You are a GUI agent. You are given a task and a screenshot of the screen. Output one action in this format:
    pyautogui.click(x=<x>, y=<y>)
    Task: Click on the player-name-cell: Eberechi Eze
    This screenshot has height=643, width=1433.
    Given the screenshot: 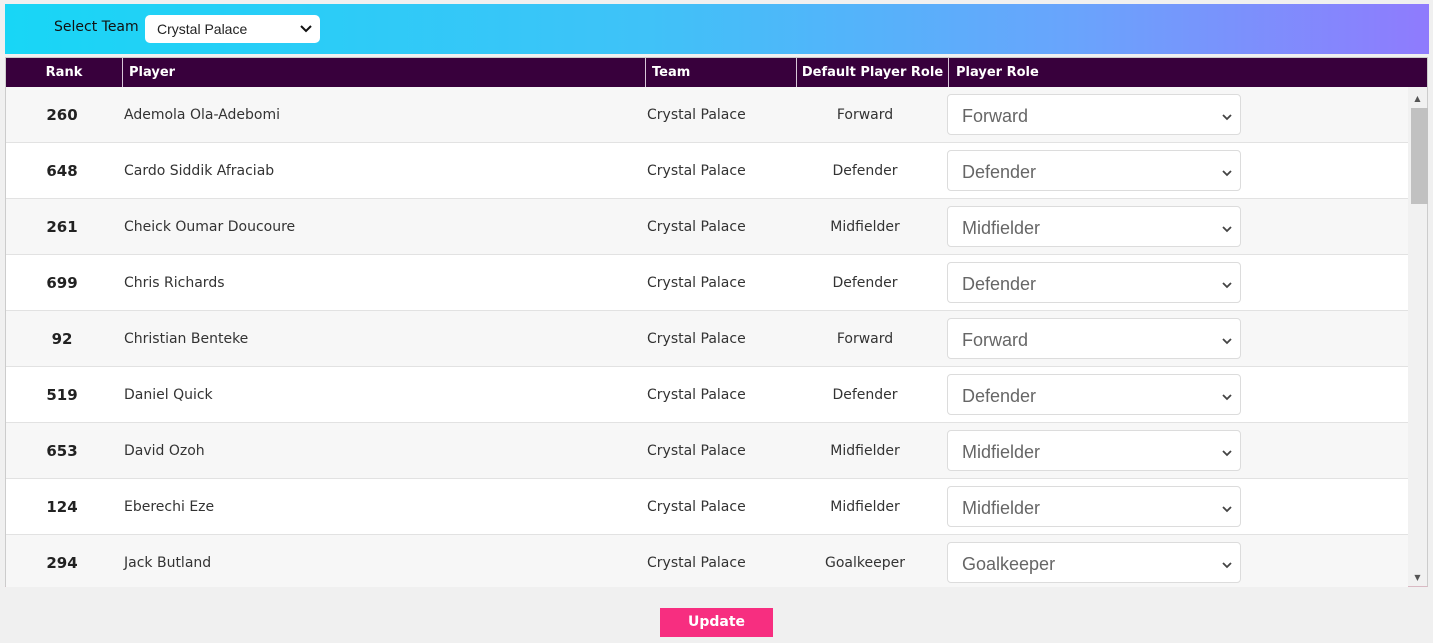 What is the action you would take?
    pyautogui.click(x=169, y=507)
    